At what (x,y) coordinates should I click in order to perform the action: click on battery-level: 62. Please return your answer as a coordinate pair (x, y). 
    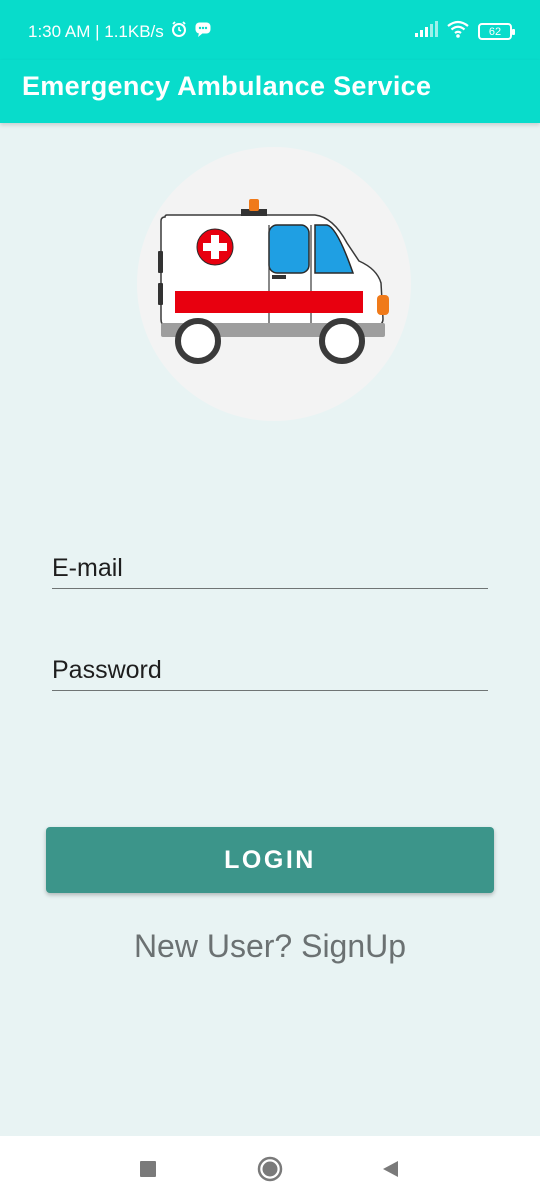
    Looking at the image, I should click on (495, 31).